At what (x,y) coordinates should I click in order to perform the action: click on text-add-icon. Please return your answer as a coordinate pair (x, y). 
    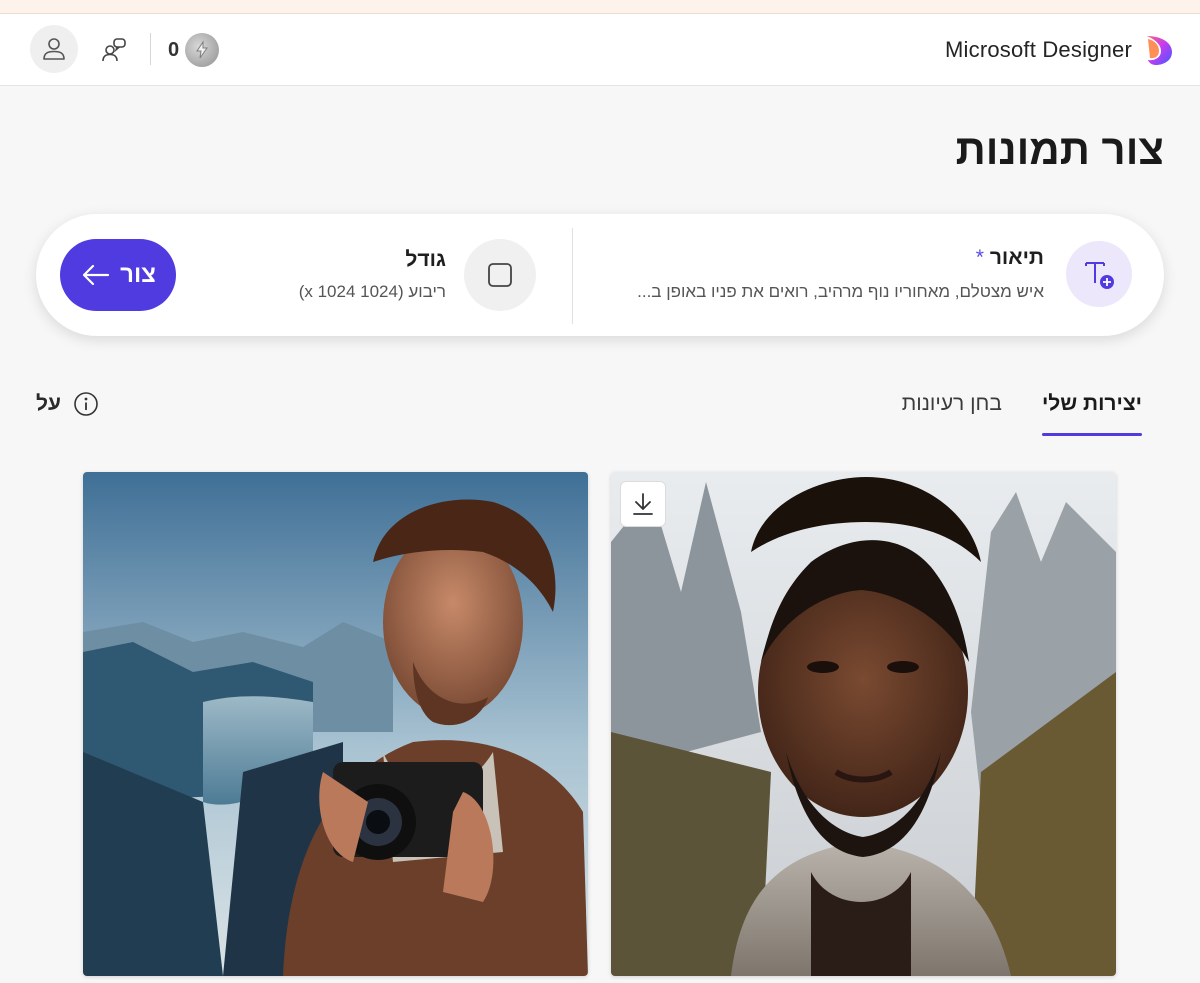
    Looking at the image, I should click on (1099, 275).